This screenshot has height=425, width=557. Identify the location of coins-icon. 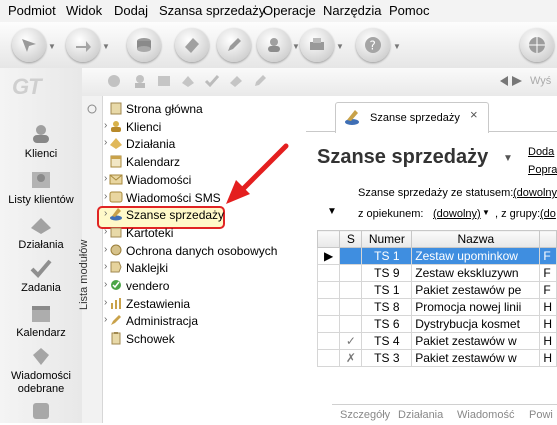
(144, 45).